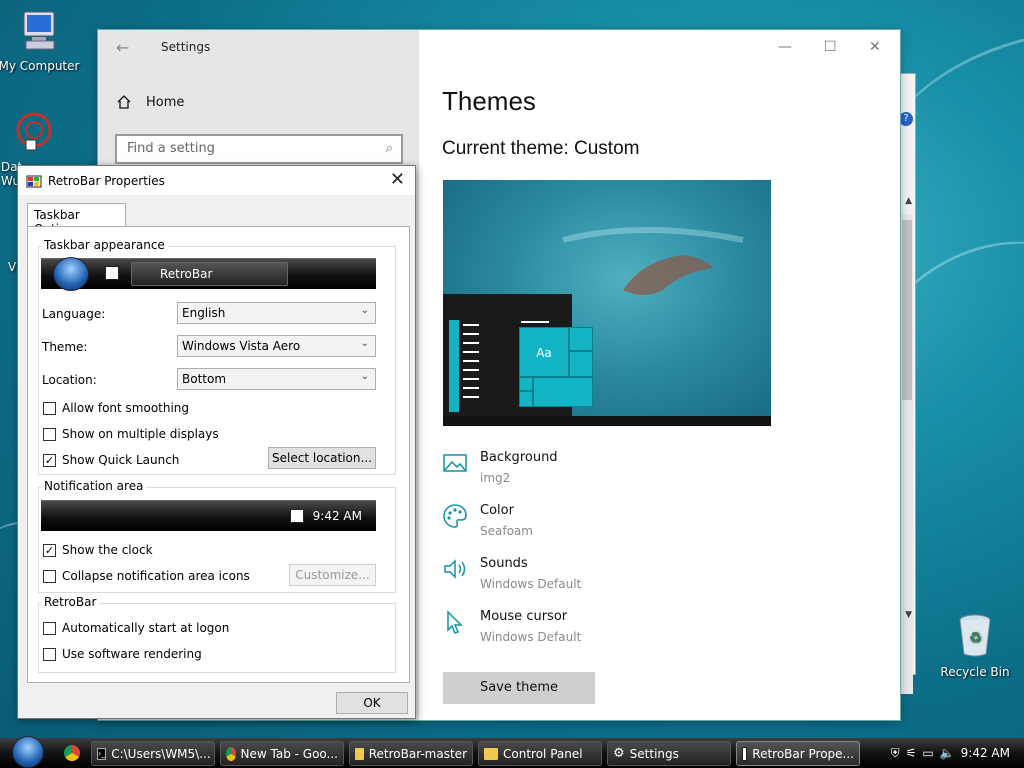  What do you see at coordinates (122, 47) in the screenshot?
I see `back-arrow-icon: ←` at bounding box center [122, 47].